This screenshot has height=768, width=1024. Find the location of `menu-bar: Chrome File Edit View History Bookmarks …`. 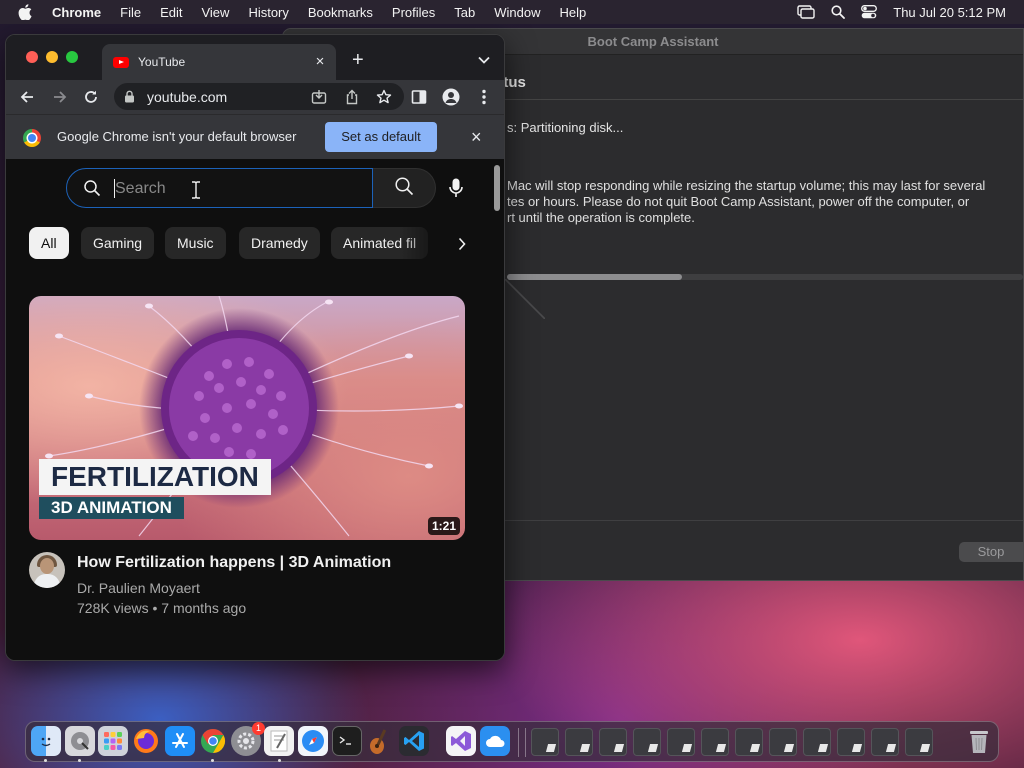

menu-bar: Chrome File Edit View History Bookmarks … is located at coordinates (512, 12).